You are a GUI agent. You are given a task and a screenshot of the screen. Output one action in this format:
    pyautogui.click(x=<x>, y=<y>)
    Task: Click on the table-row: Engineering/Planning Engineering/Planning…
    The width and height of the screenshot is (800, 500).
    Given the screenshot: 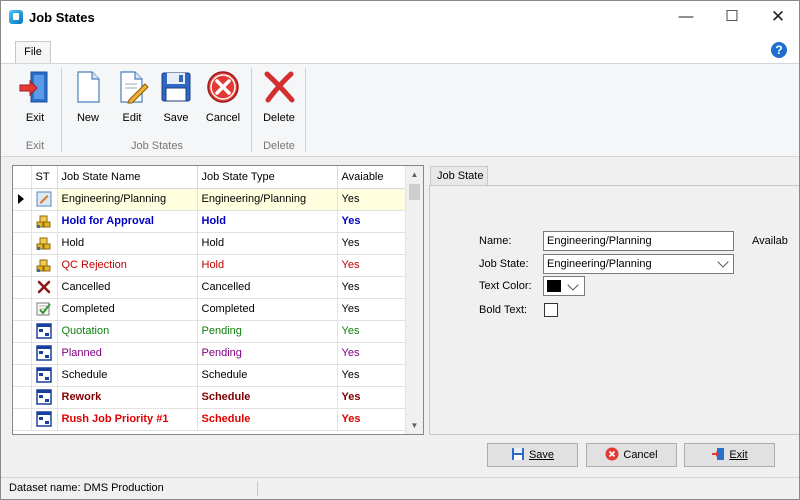 What is the action you would take?
    pyautogui.click(x=209, y=199)
    